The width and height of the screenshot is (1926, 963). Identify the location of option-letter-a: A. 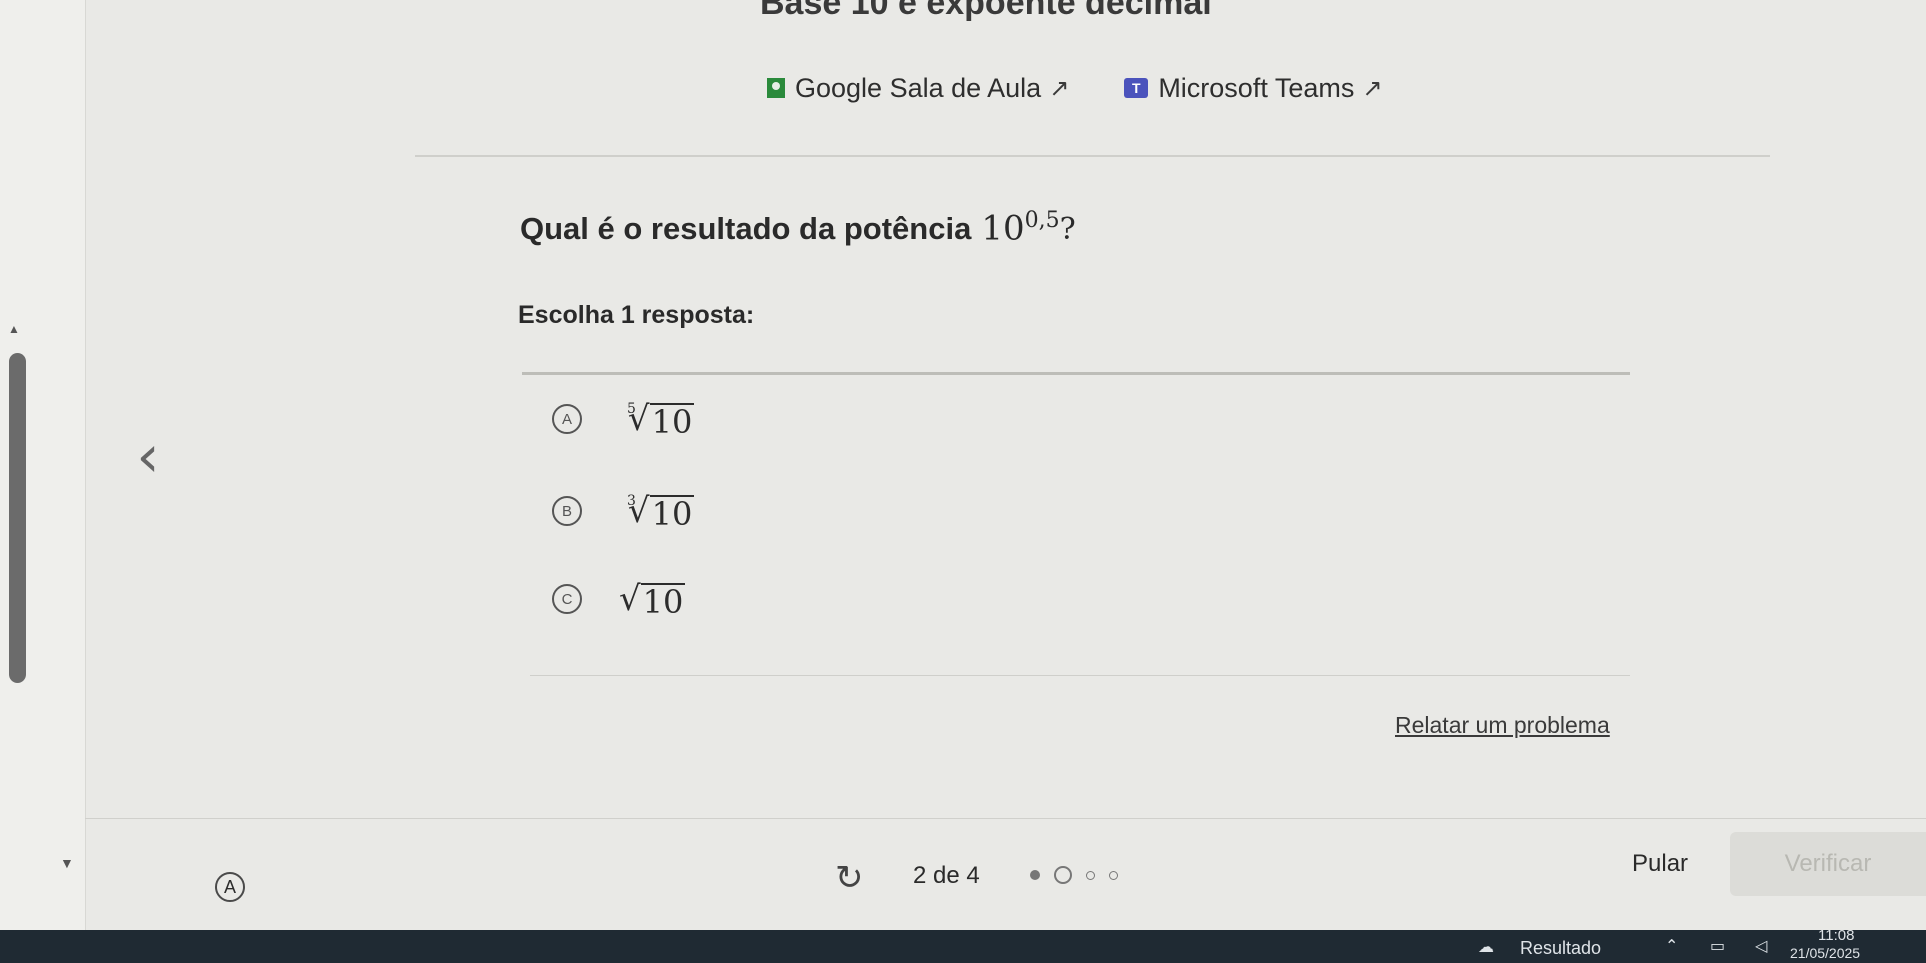
(567, 419).